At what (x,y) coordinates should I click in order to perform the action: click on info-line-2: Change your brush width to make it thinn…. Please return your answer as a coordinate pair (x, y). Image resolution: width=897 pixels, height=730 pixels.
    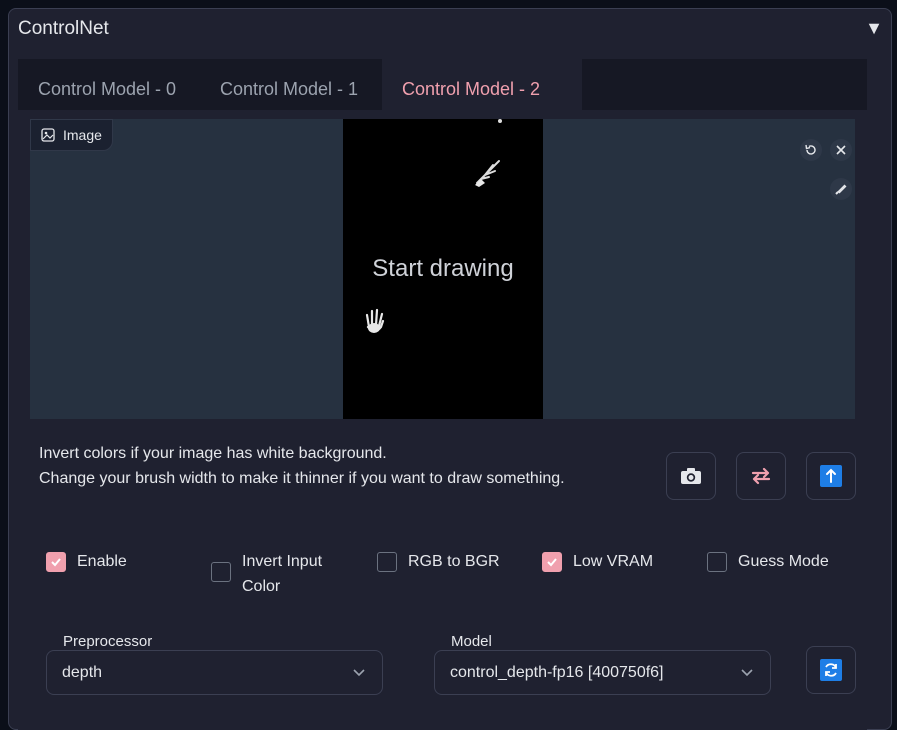
    Looking at the image, I should click on (302, 478).